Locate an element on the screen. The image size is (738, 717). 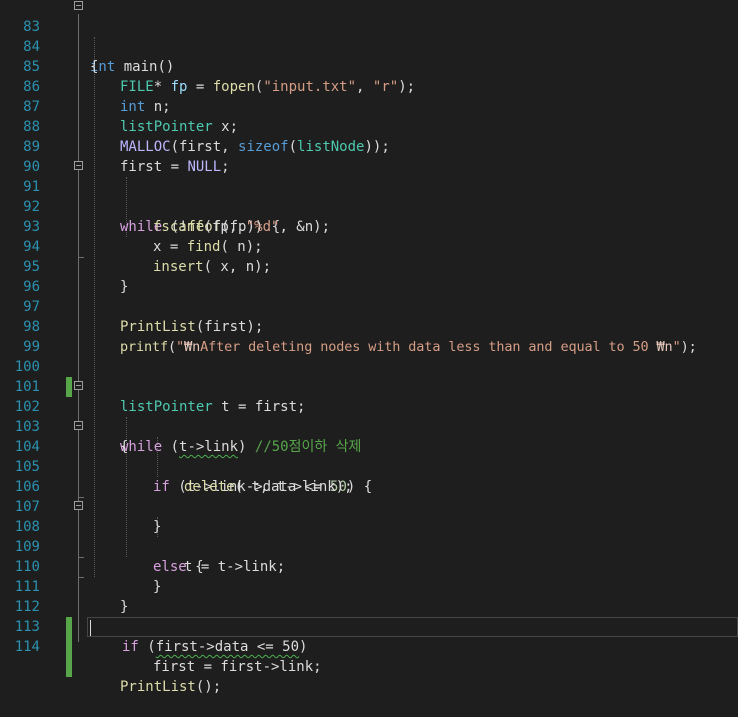
code-line: 102 while (t->link) //50점이하 삭제 is located at coordinates (369, 416).